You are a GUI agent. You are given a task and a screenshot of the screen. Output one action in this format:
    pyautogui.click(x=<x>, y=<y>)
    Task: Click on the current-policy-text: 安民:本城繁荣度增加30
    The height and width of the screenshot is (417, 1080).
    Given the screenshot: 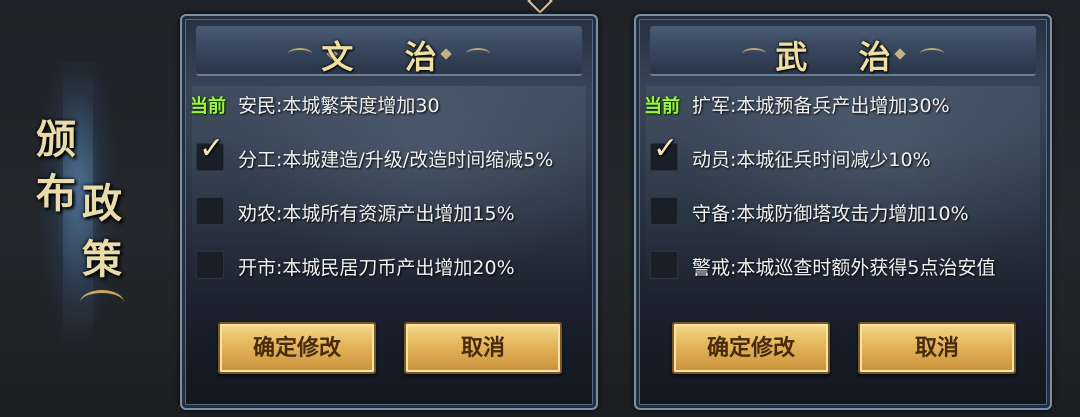 What is the action you would take?
    pyautogui.click(x=339, y=106)
    